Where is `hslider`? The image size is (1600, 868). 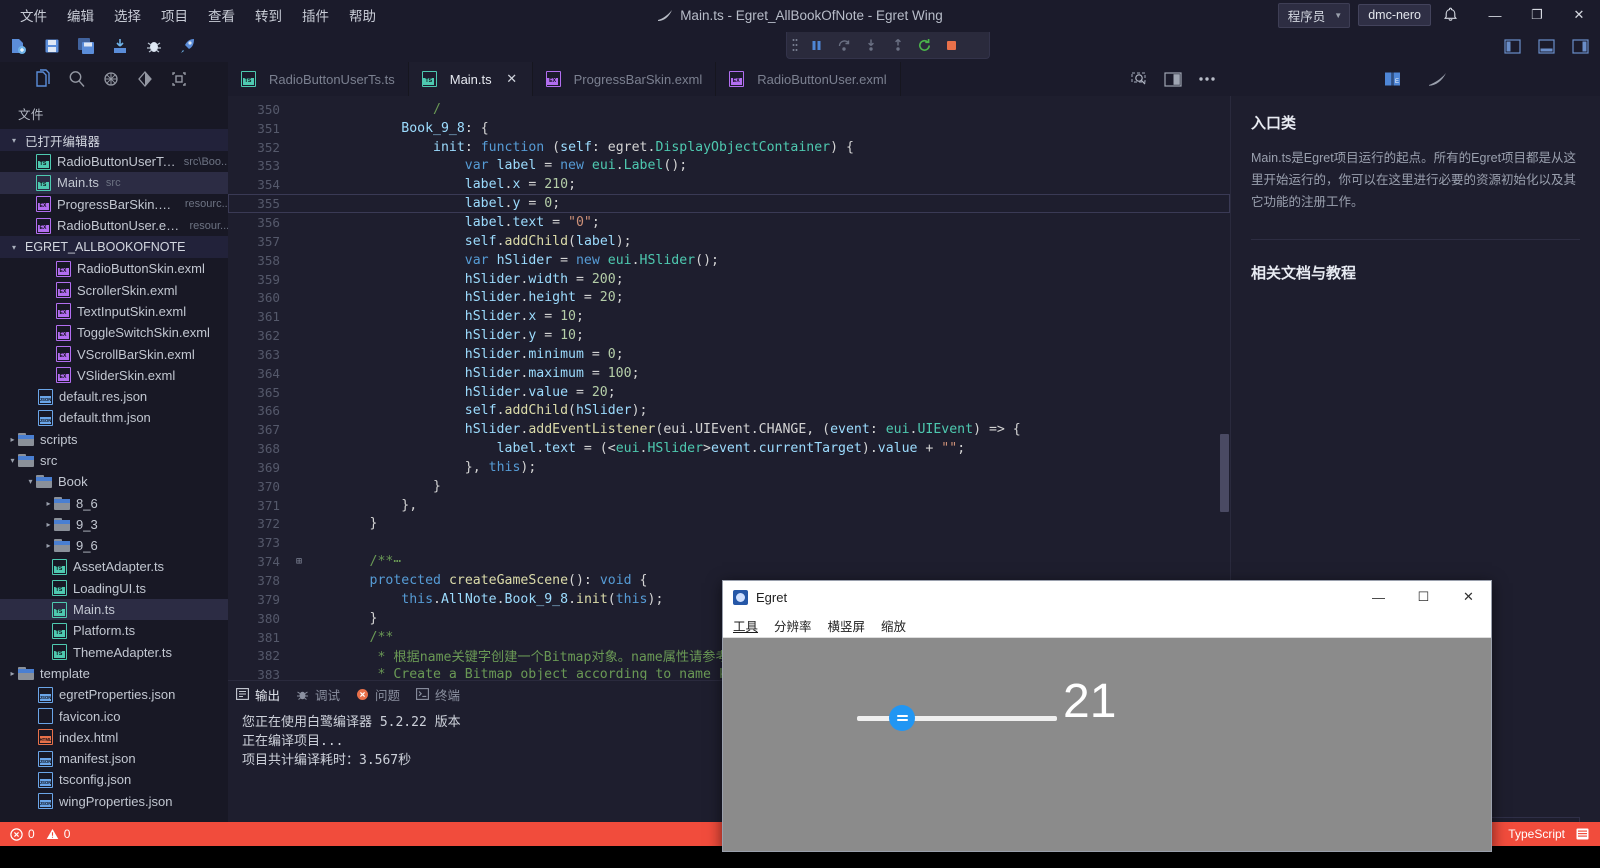 hslider is located at coordinates (957, 718).